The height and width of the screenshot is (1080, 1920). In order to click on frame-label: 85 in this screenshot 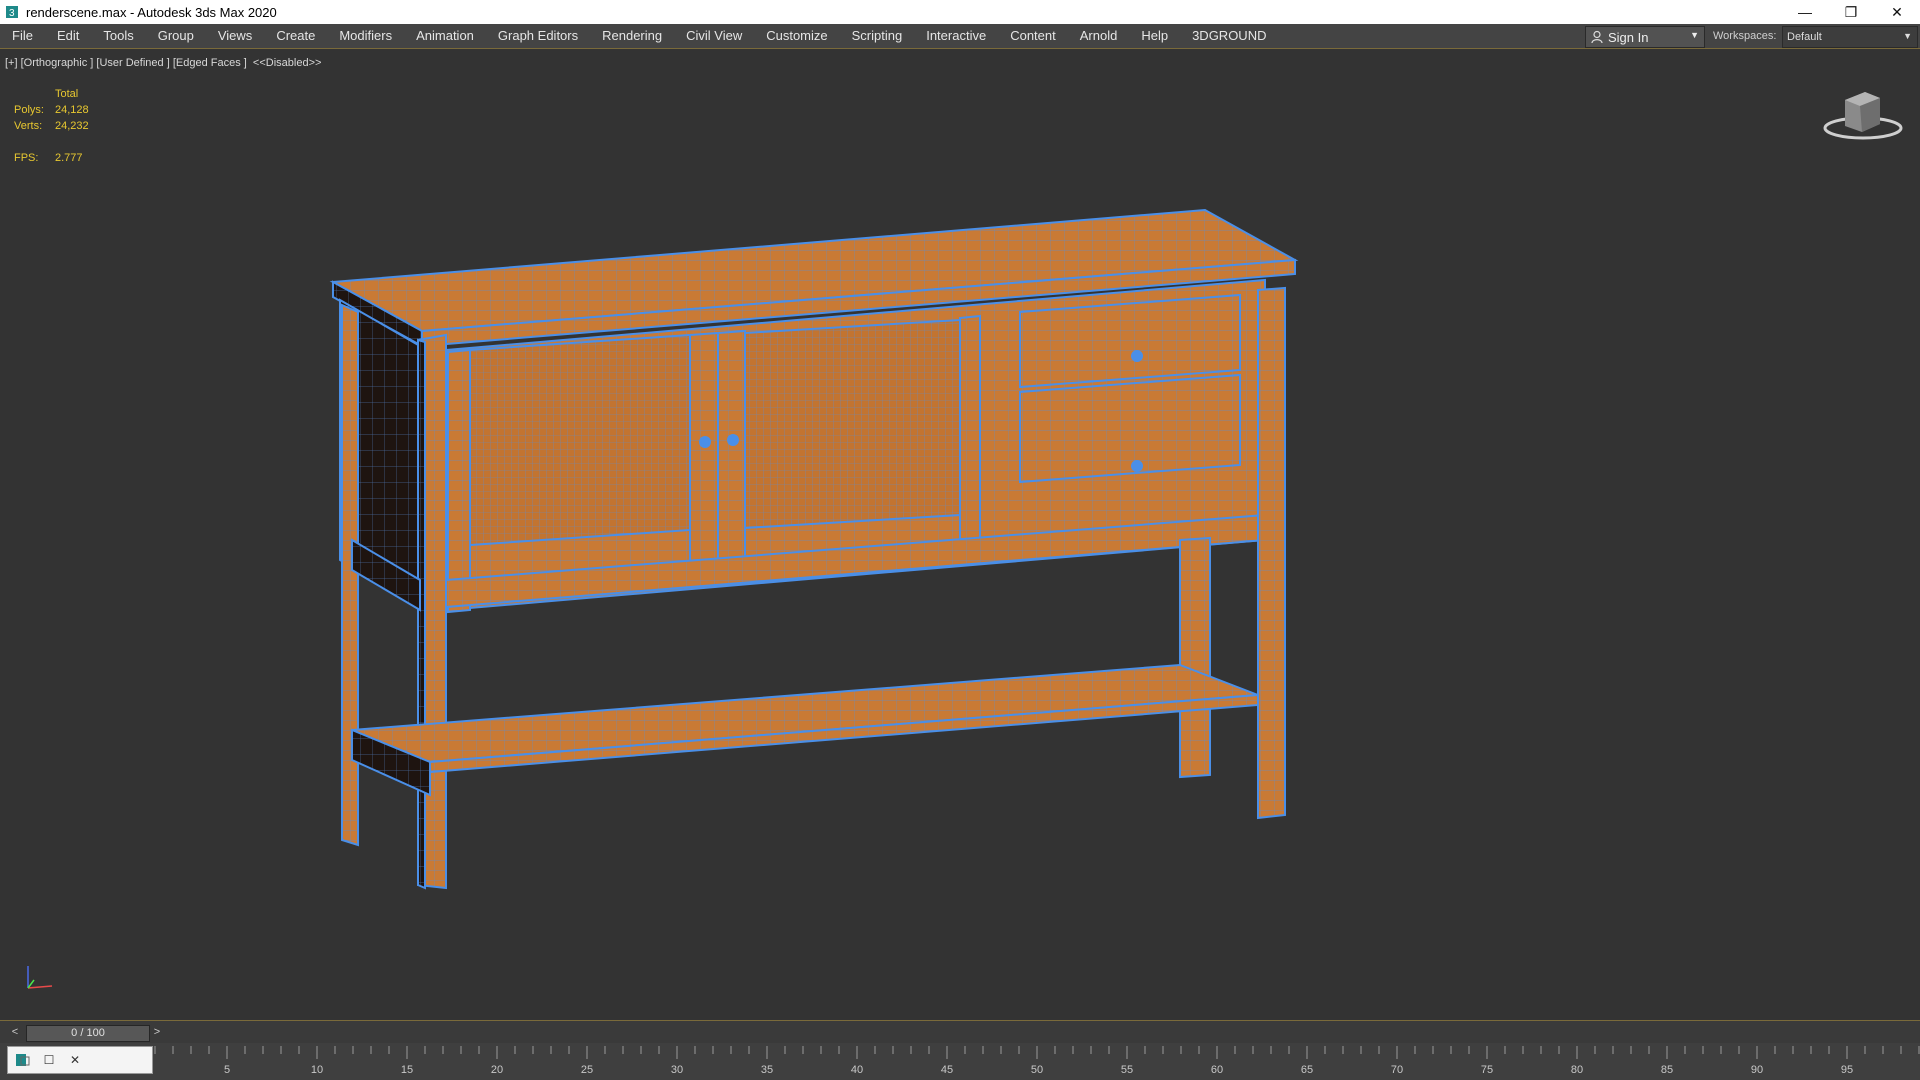, I will do `click(1667, 1070)`.